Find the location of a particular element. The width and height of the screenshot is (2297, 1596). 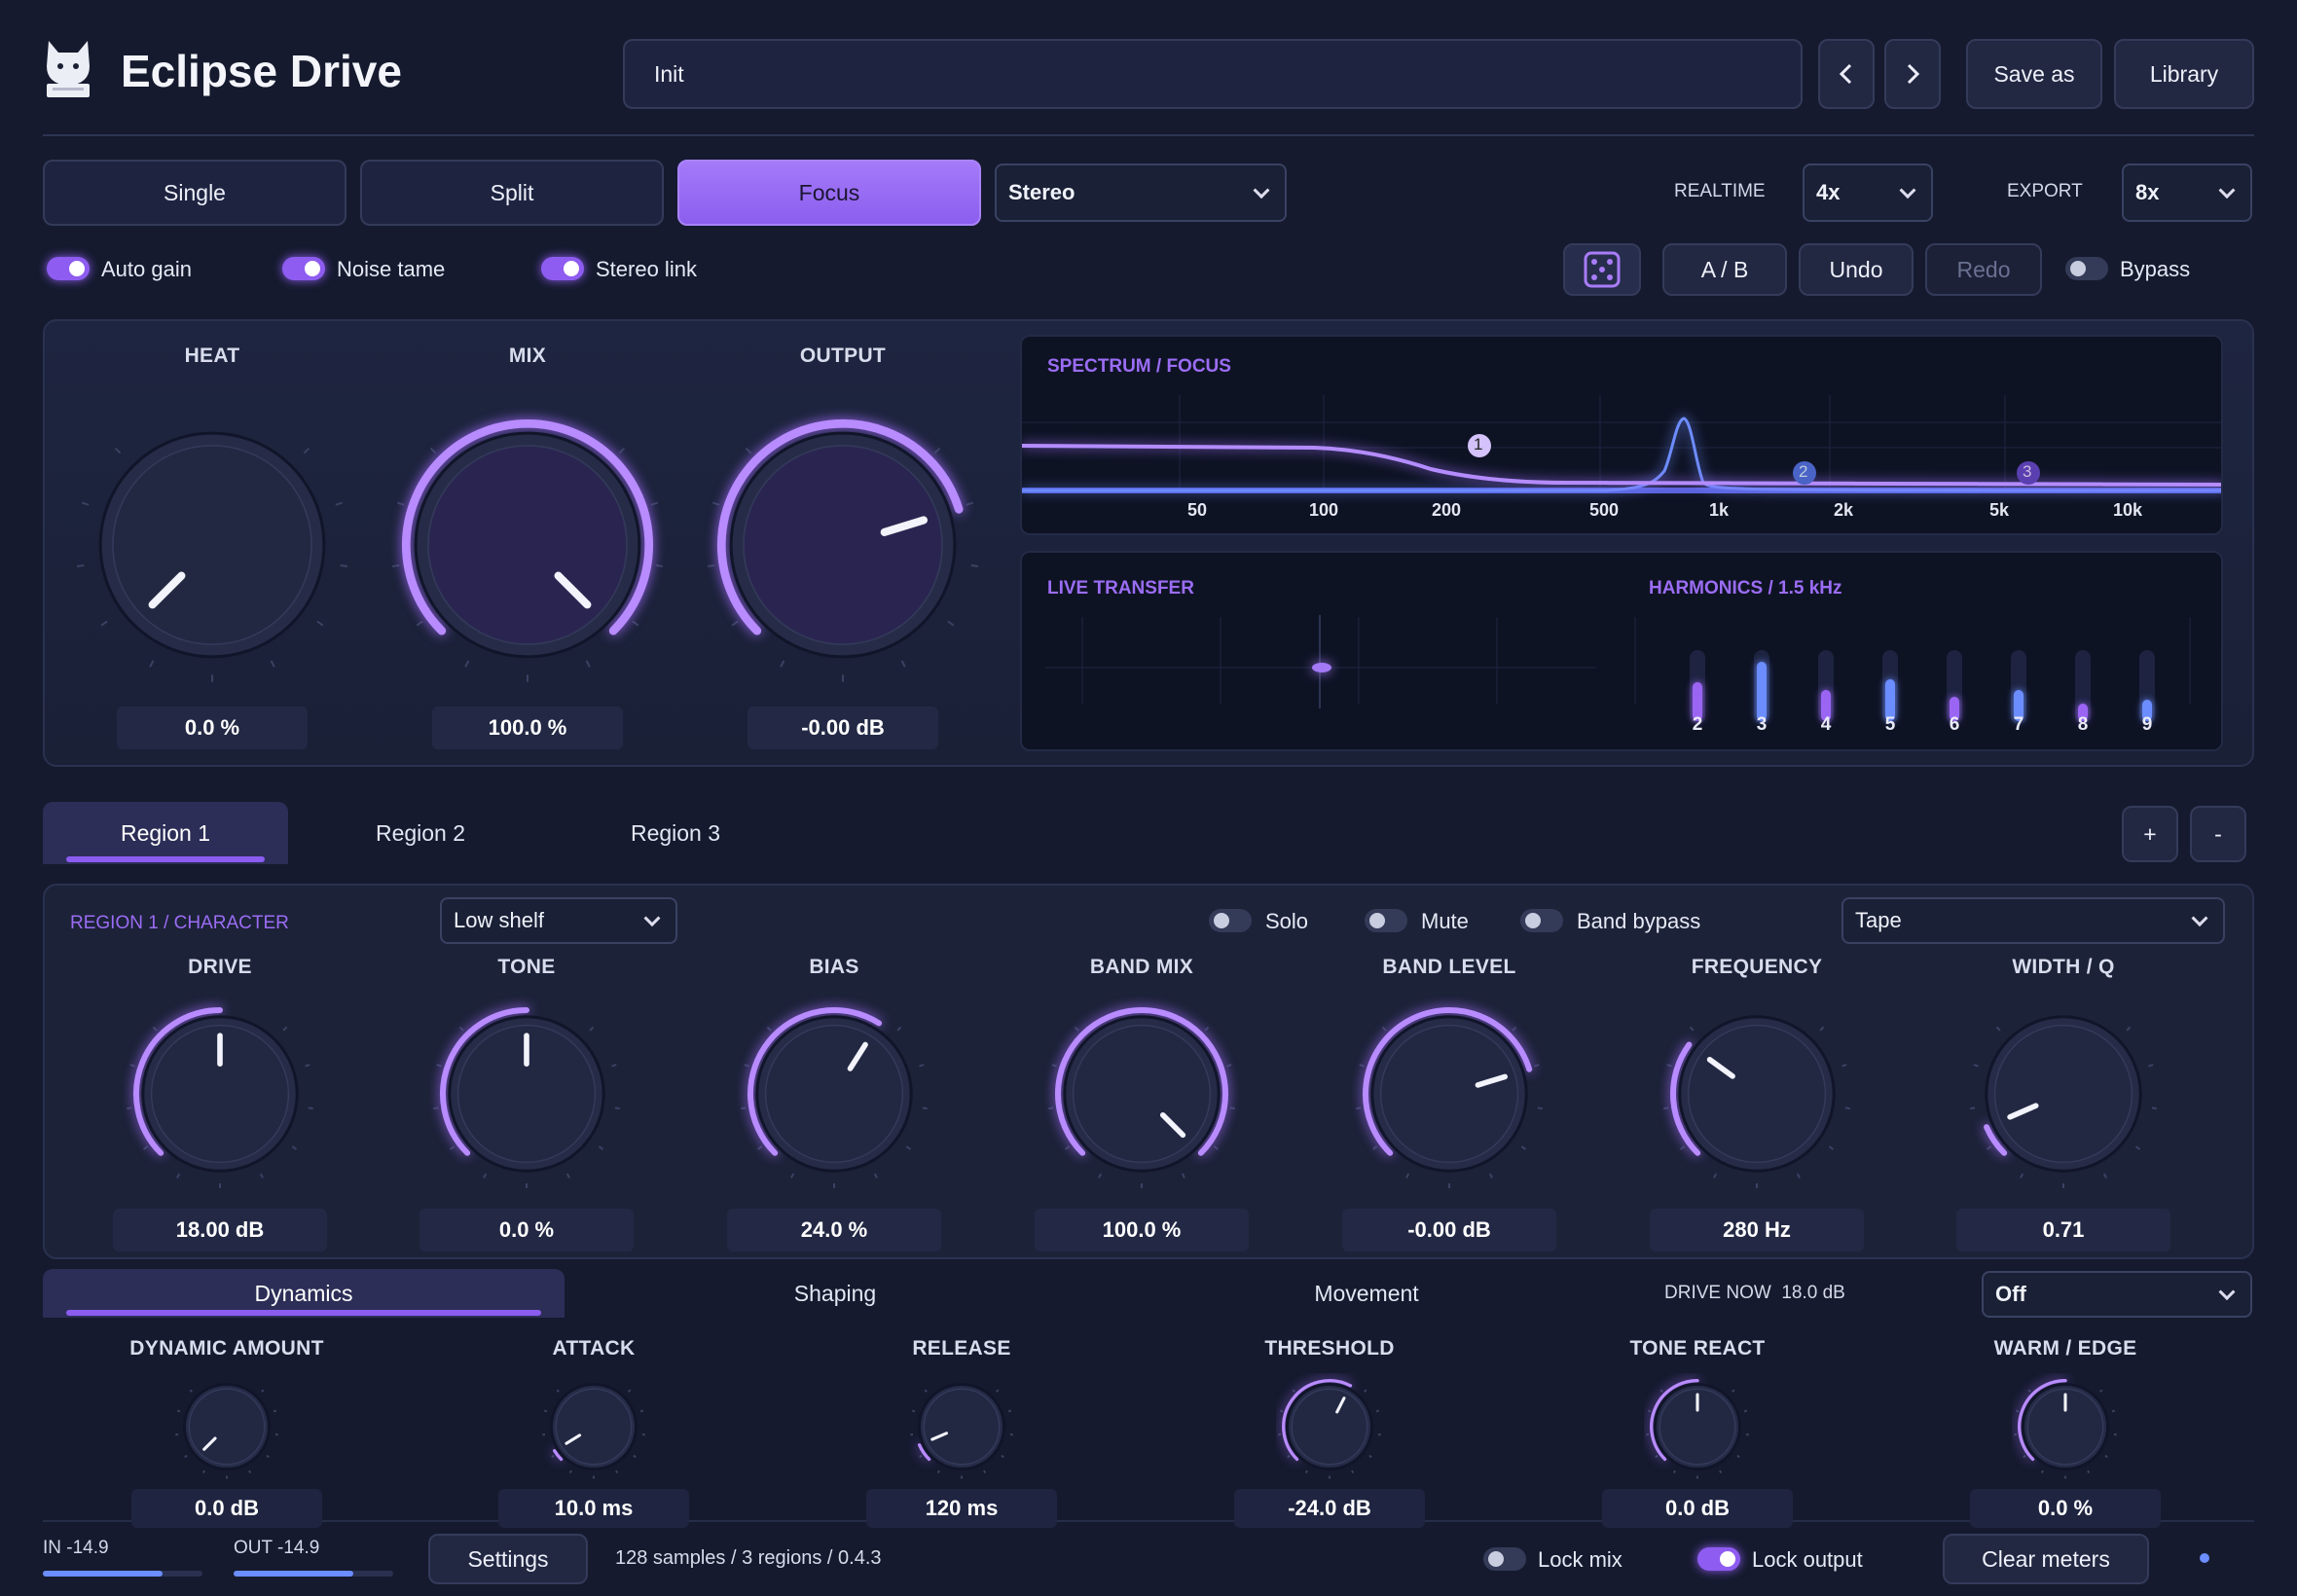

preset-name-field: Init is located at coordinates (1213, 74).